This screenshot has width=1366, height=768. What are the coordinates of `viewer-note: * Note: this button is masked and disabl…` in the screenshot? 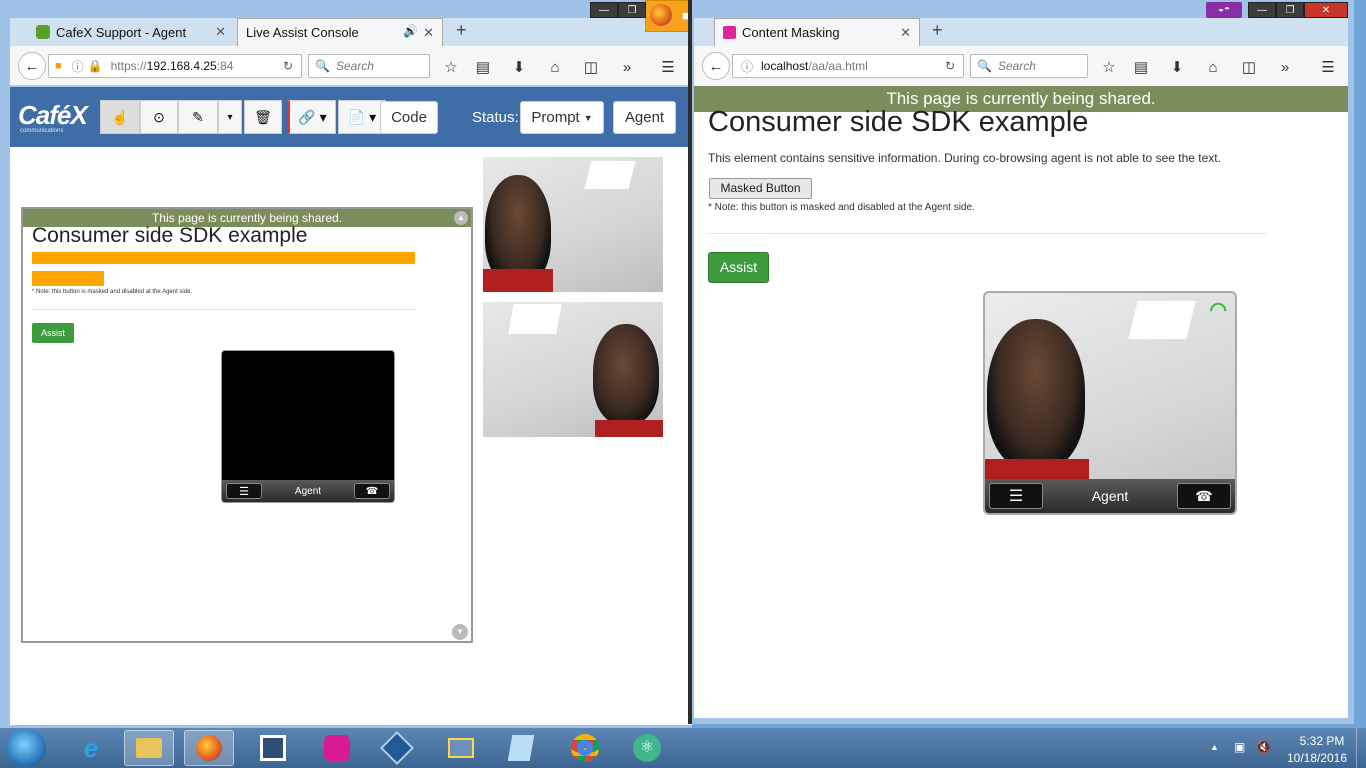 It's located at (112, 292).